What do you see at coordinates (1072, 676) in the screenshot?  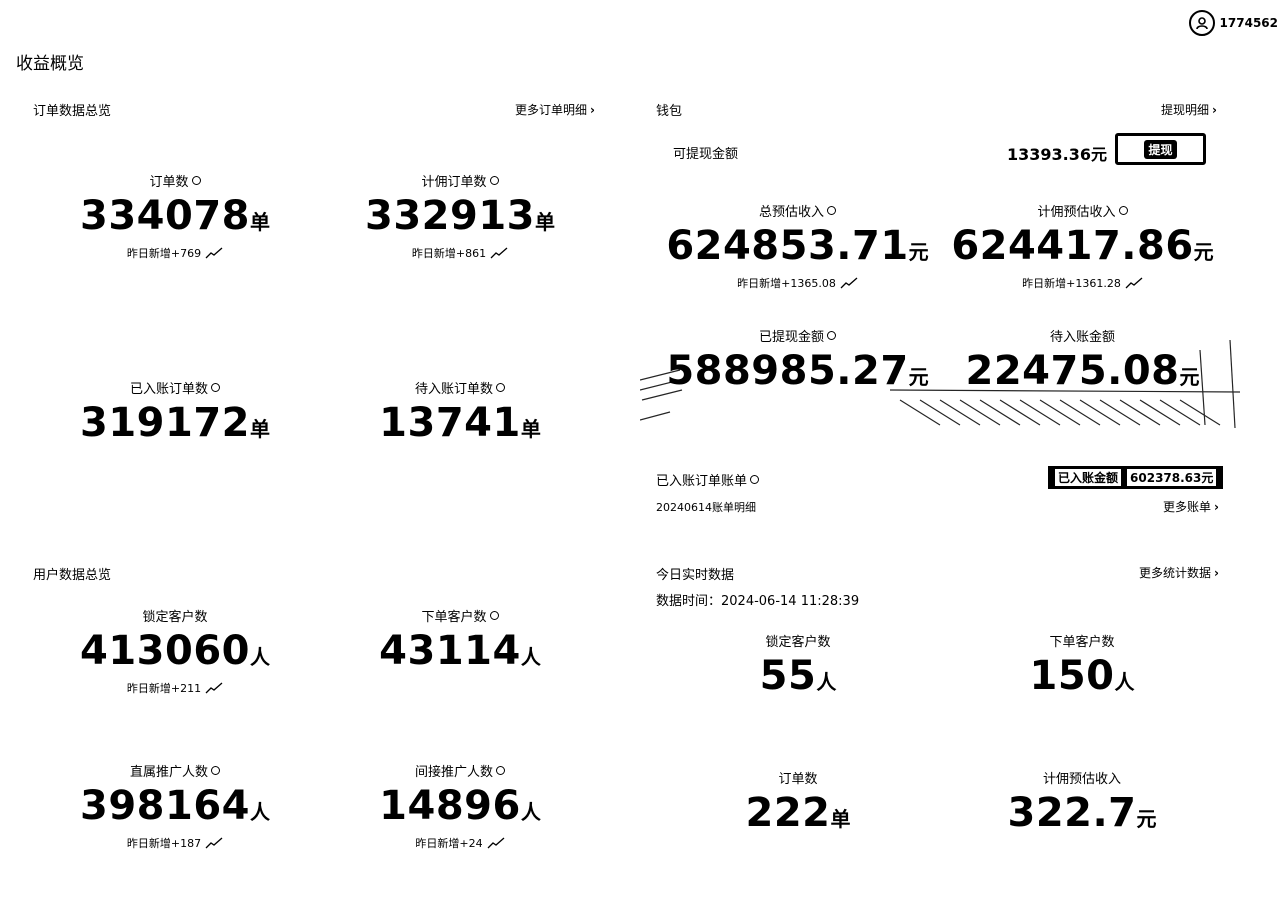 I see `metric-value: 150` at bounding box center [1072, 676].